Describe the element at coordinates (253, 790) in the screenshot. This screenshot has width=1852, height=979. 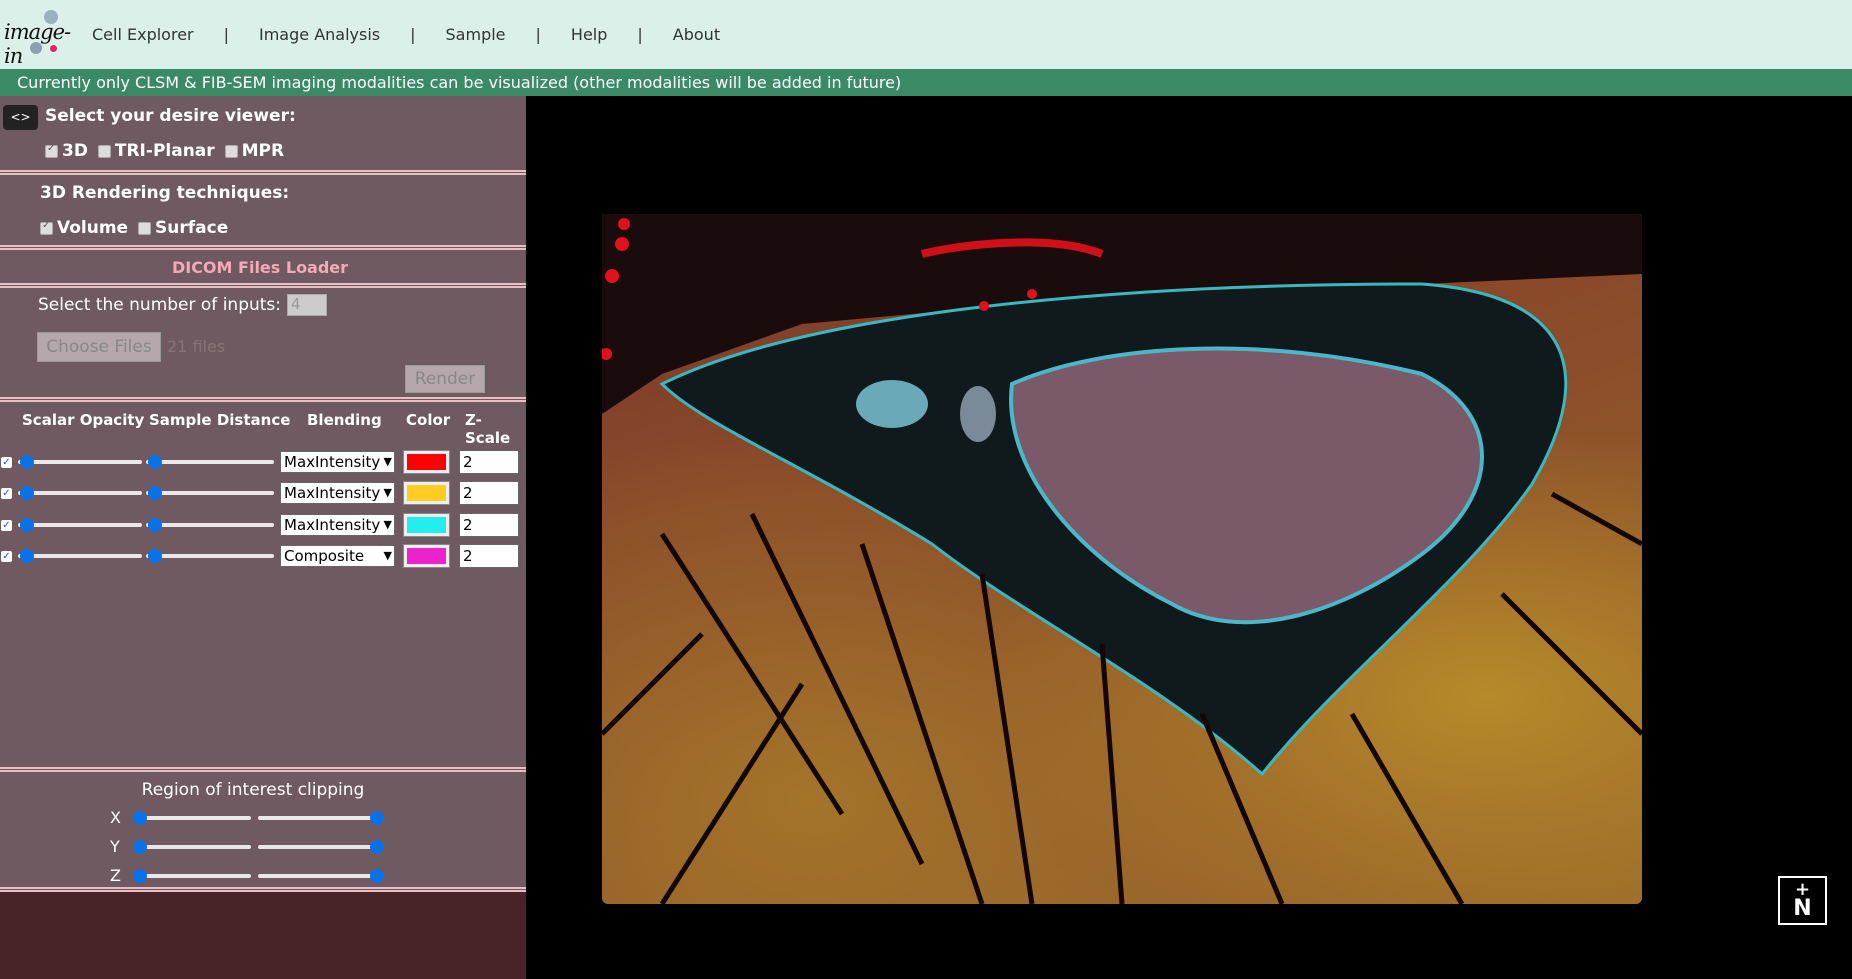
I see `roi-title: Region of interest clipping` at that location.